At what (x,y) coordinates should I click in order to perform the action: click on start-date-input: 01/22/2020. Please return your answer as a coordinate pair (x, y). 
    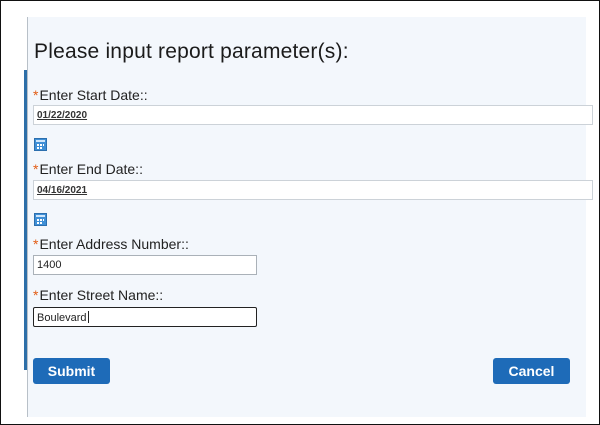
    Looking at the image, I should click on (313, 115).